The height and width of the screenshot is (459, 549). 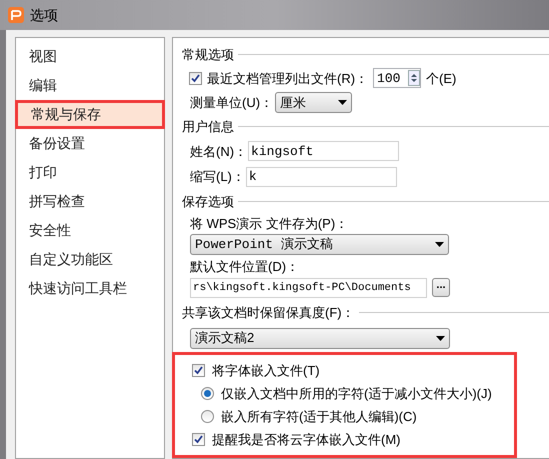 What do you see at coordinates (268, 313) in the screenshot?
I see `section-title: 共享该文档时保留保真度(F)：` at bounding box center [268, 313].